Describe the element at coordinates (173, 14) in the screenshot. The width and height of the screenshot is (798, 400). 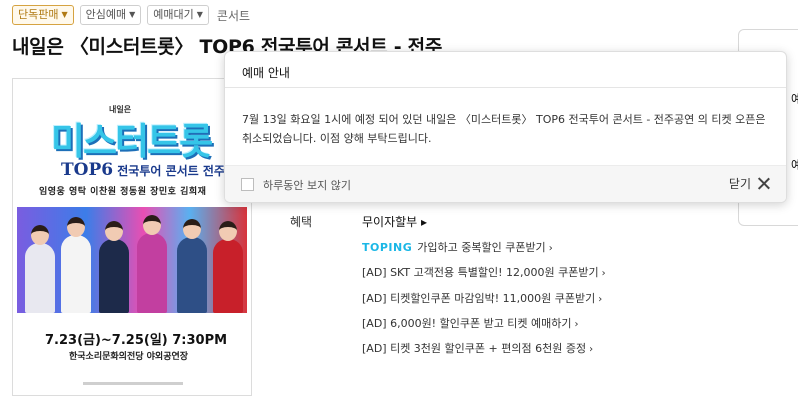
I see `waitlist-label: 예매대기` at that location.